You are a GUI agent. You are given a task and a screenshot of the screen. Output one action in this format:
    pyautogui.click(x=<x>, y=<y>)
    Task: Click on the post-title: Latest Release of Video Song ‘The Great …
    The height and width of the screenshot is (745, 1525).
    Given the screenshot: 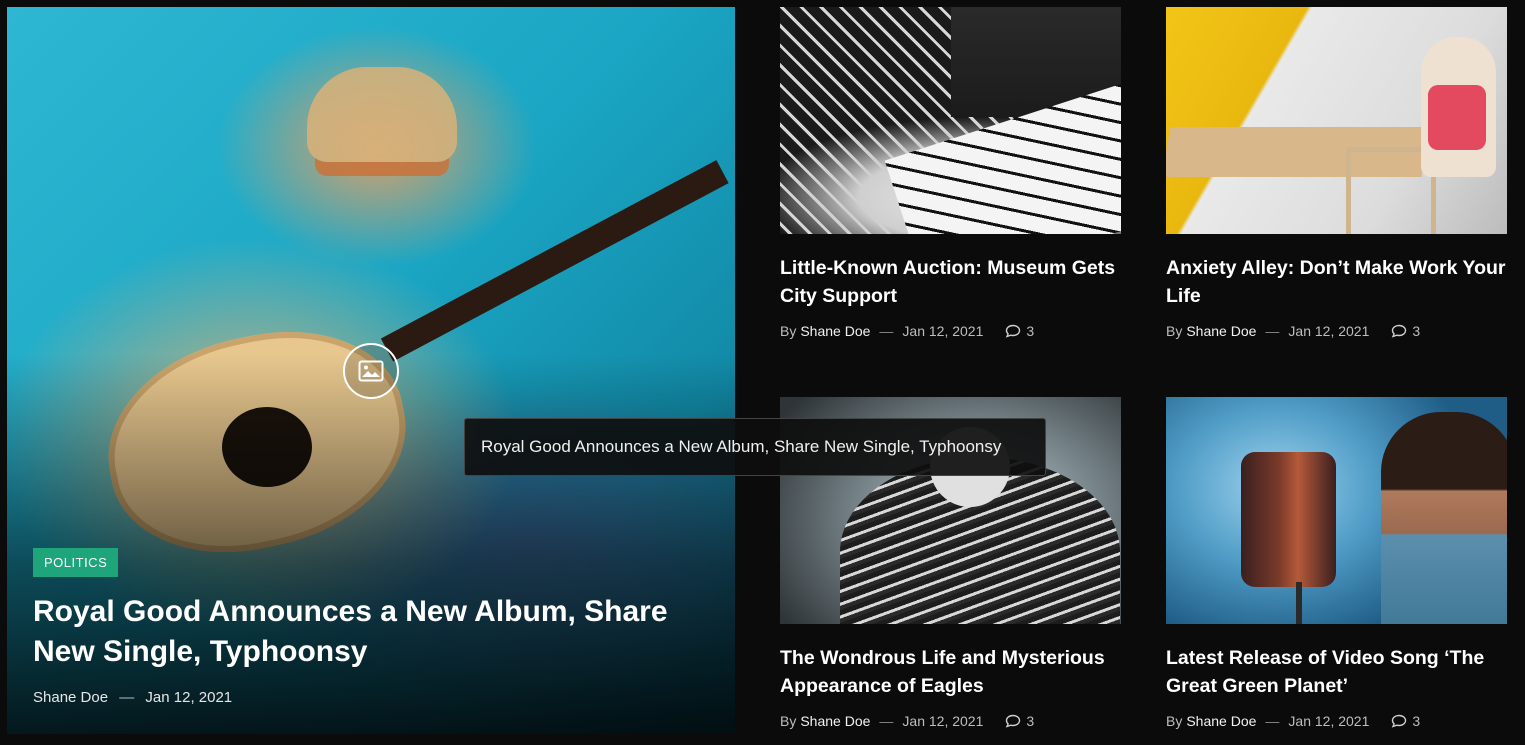 What is the action you would take?
    pyautogui.click(x=1336, y=672)
    